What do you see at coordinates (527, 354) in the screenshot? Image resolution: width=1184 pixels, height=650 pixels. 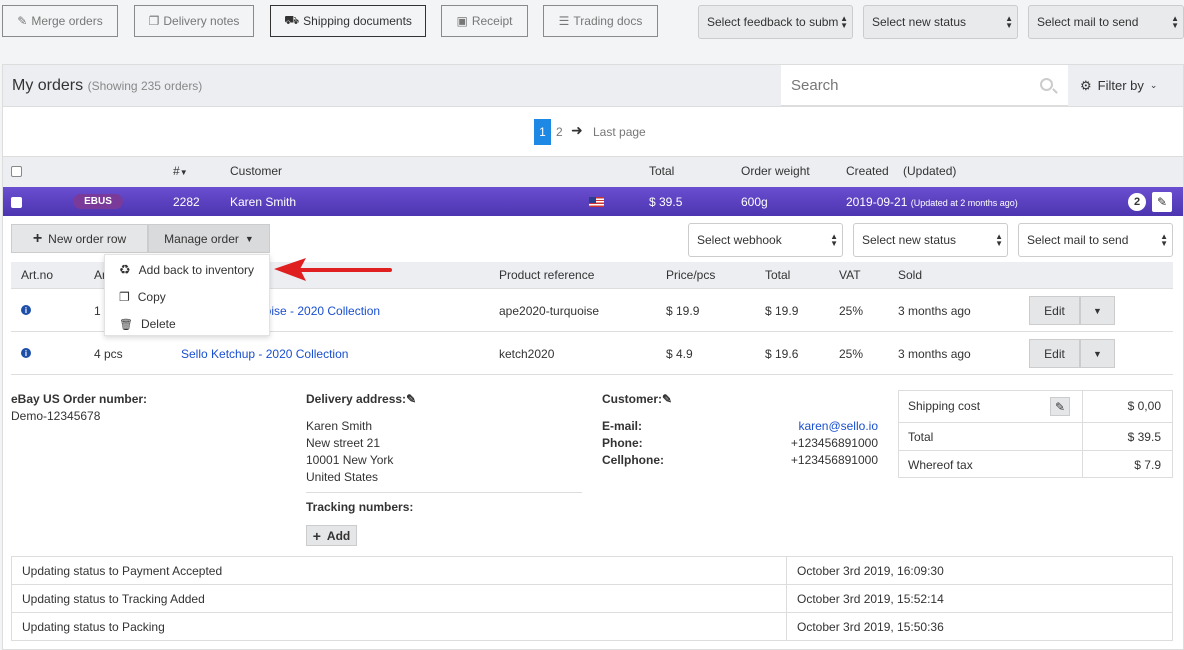 I see `row-ref: ketch2020` at bounding box center [527, 354].